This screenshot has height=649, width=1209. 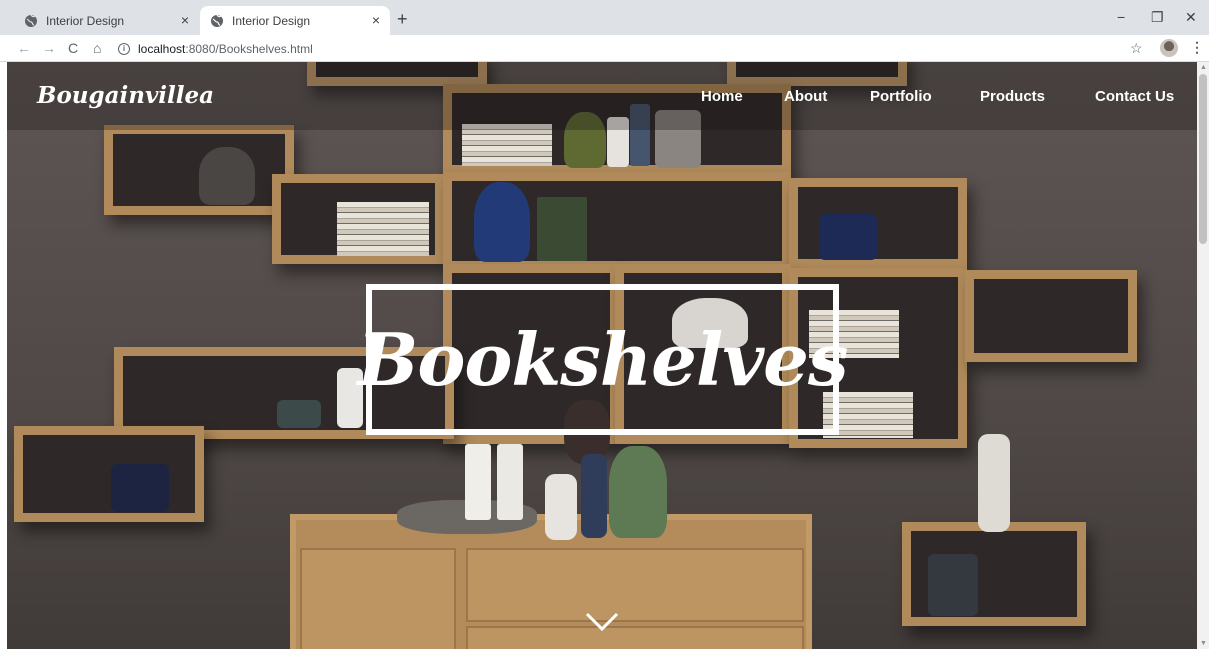 I want to click on address-bar: i localhost:8080/Bookshelves.html, so click(x=613, y=48).